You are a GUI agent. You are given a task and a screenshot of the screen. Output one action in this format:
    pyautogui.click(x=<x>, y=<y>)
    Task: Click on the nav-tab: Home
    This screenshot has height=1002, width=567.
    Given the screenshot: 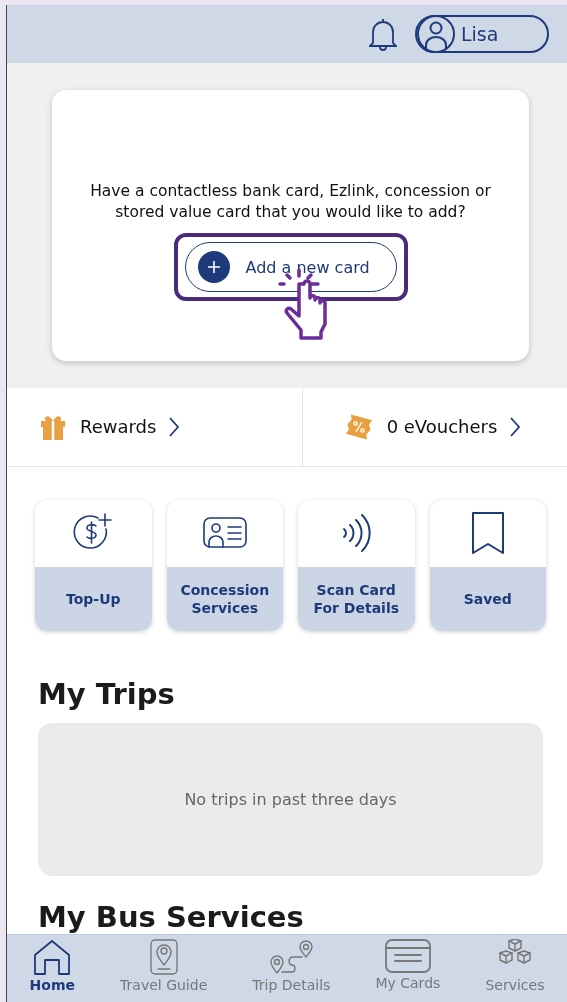 What is the action you would take?
    pyautogui.click(x=52, y=970)
    